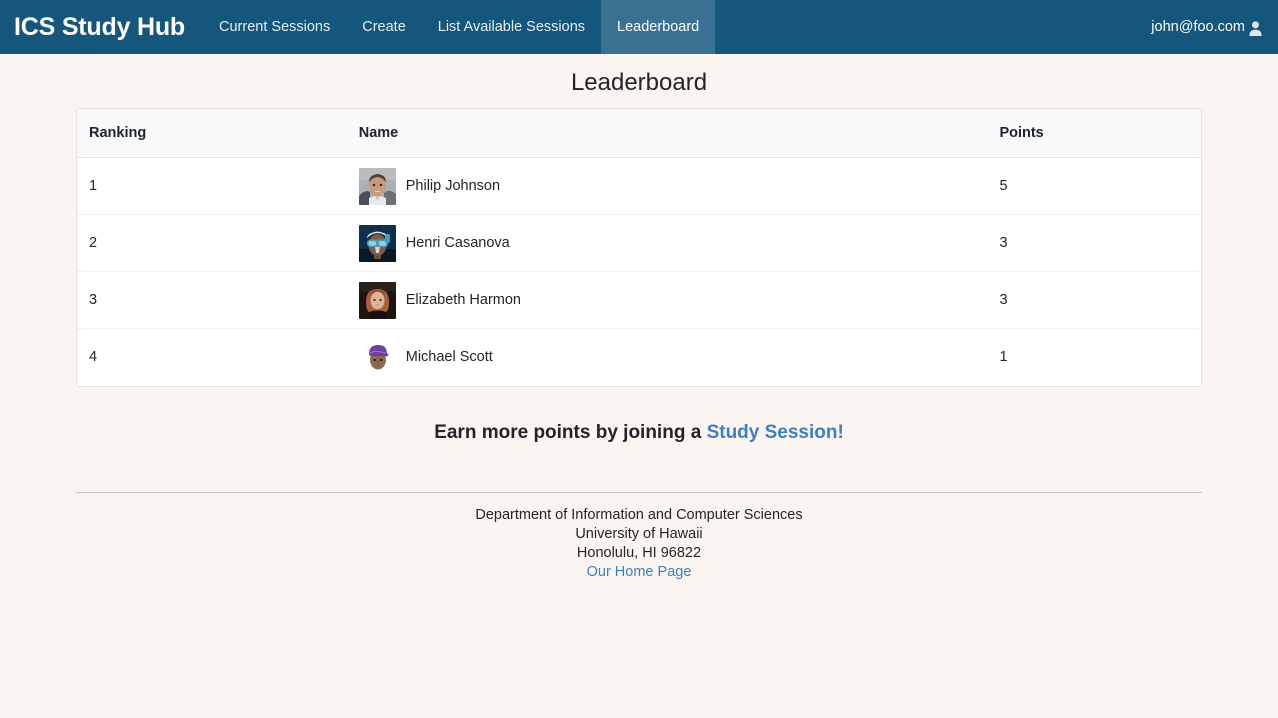  Describe the element at coordinates (463, 300) in the screenshot. I see `name-label: Elizabeth Harmon` at that location.